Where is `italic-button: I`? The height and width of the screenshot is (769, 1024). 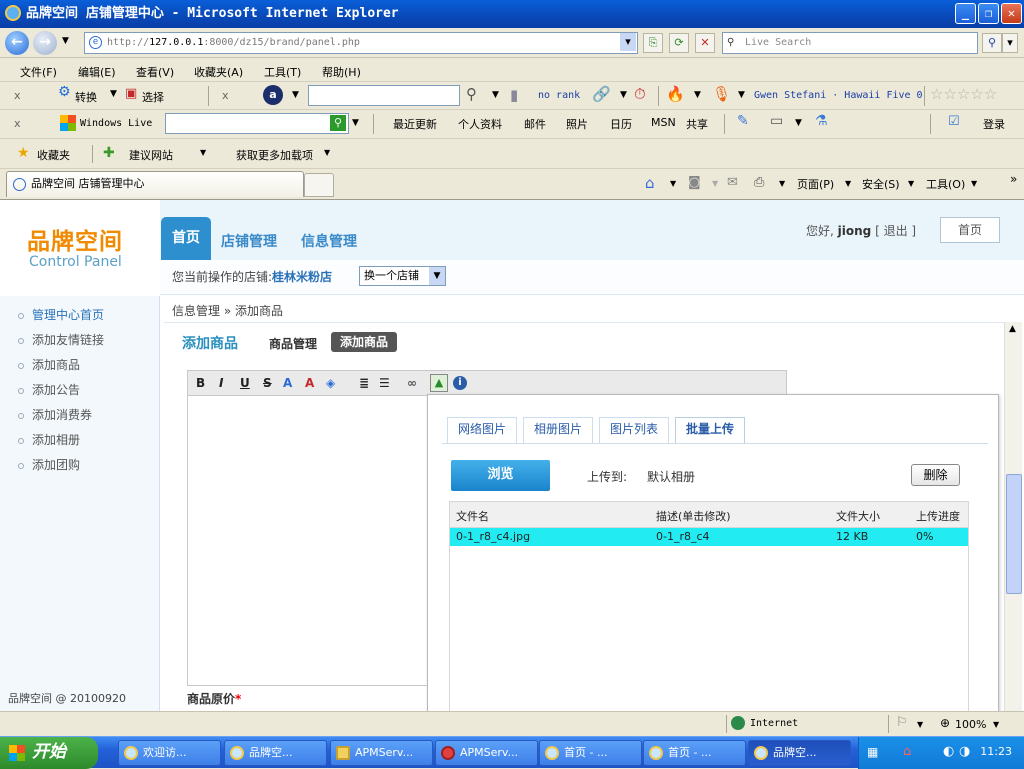
italic-button: I is located at coordinates (221, 383).